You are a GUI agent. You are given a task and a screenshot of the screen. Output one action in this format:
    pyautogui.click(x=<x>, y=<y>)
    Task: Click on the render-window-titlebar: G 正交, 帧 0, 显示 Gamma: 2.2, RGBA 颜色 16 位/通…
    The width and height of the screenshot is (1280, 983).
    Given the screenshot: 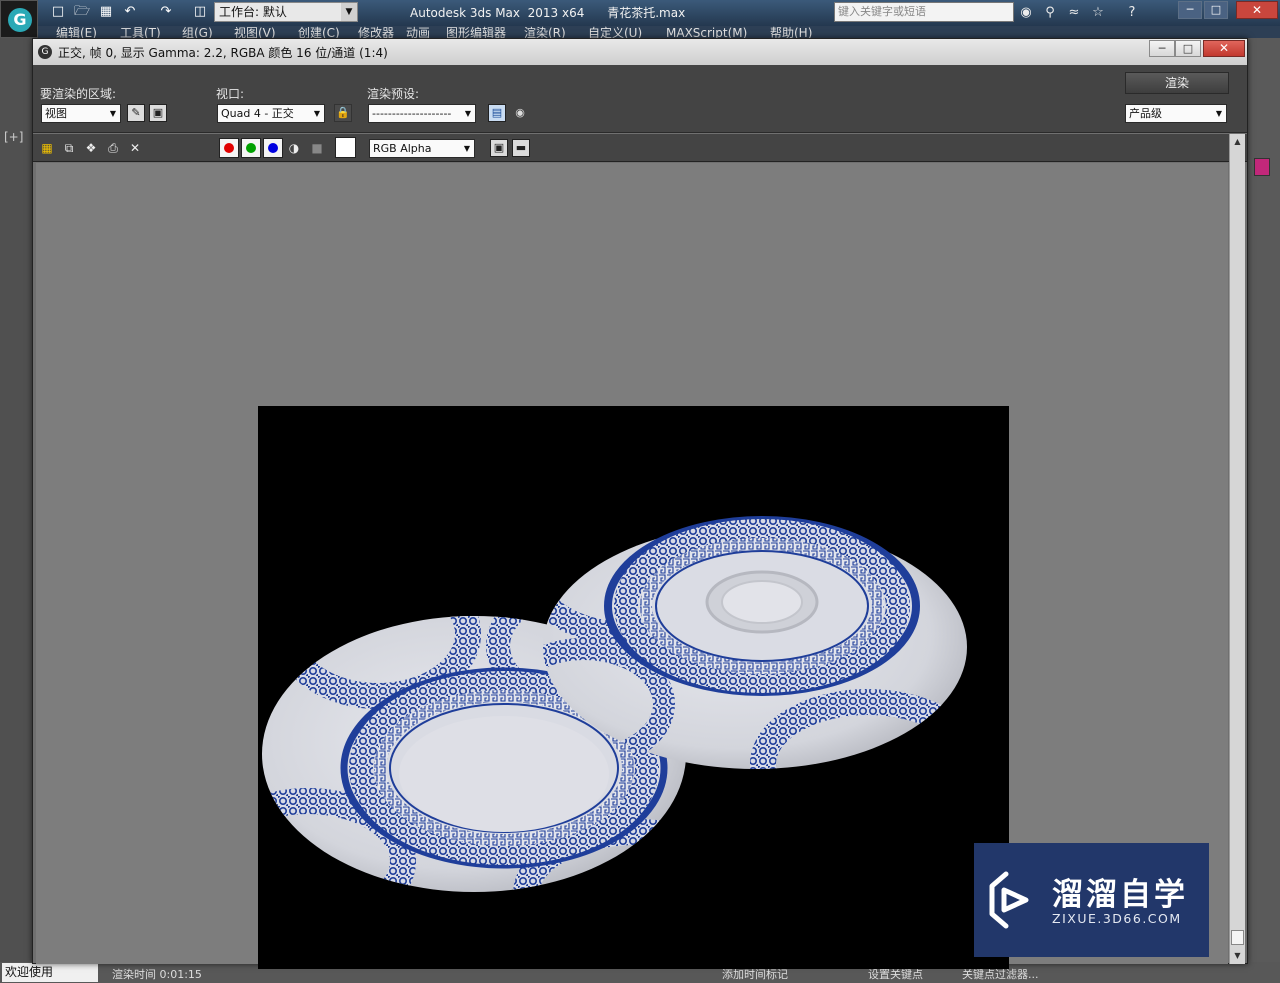 What is the action you would take?
    pyautogui.click(x=640, y=52)
    